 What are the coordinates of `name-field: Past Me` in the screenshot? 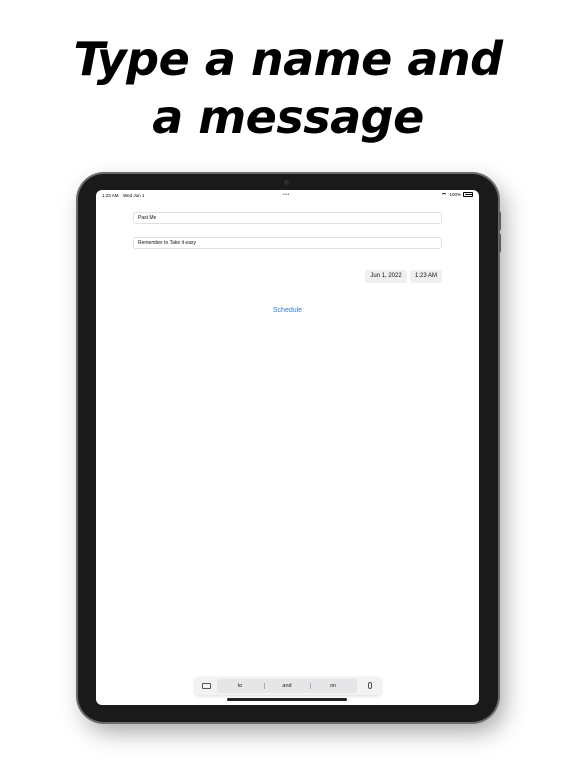 It's located at (287, 218).